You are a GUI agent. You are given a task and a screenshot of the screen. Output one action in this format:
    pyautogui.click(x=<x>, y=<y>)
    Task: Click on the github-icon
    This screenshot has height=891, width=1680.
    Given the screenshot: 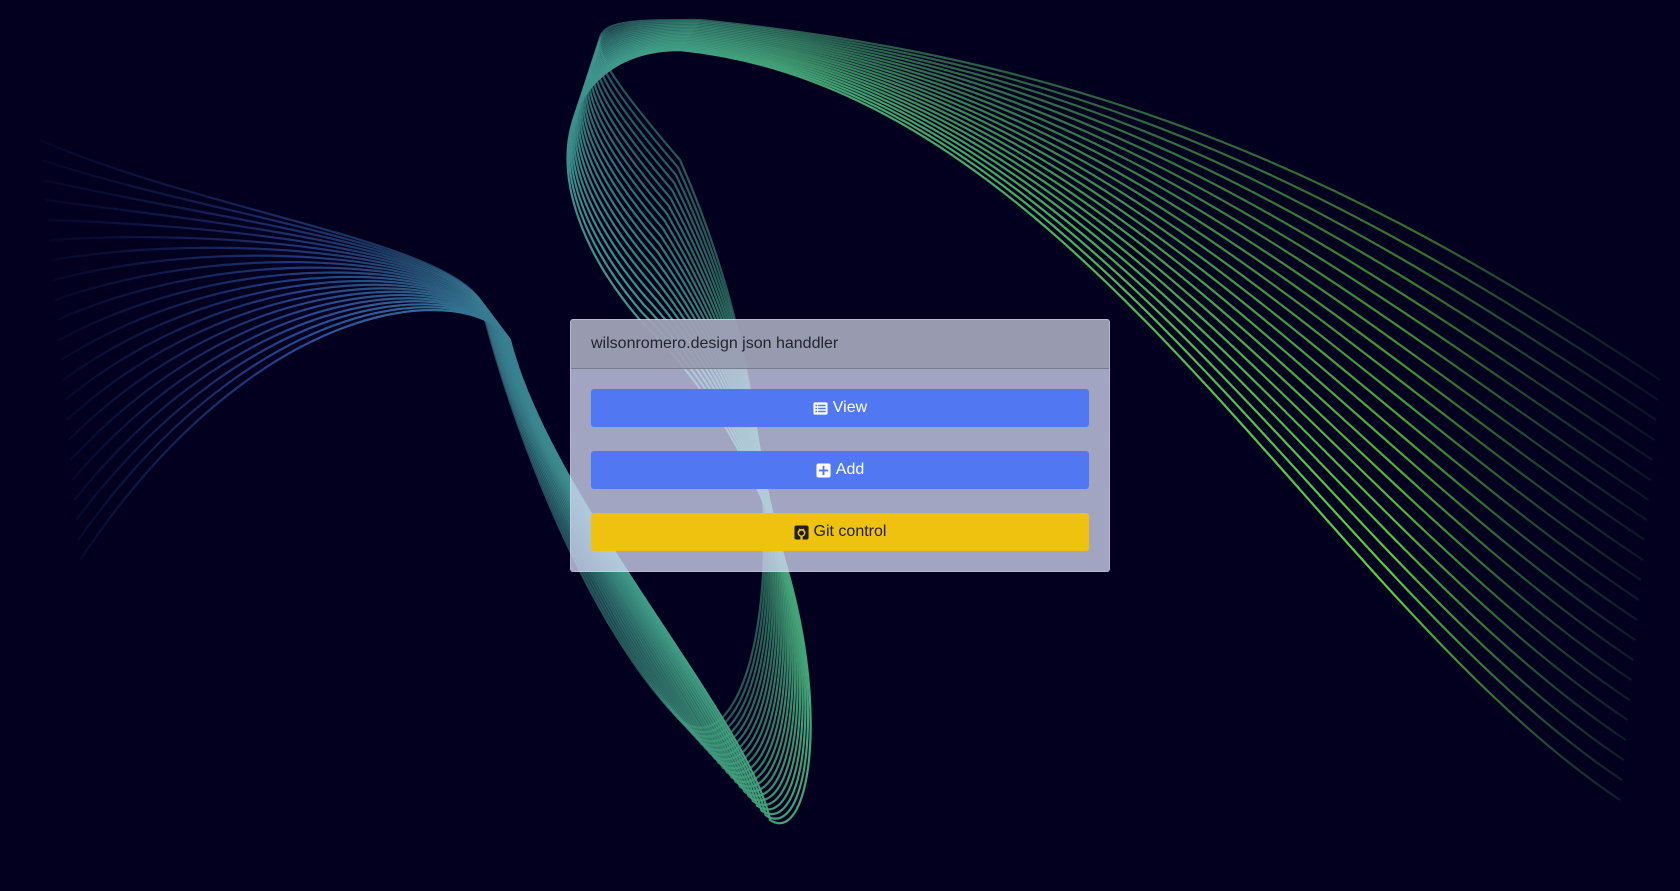 What is the action you would take?
    pyautogui.click(x=801, y=532)
    